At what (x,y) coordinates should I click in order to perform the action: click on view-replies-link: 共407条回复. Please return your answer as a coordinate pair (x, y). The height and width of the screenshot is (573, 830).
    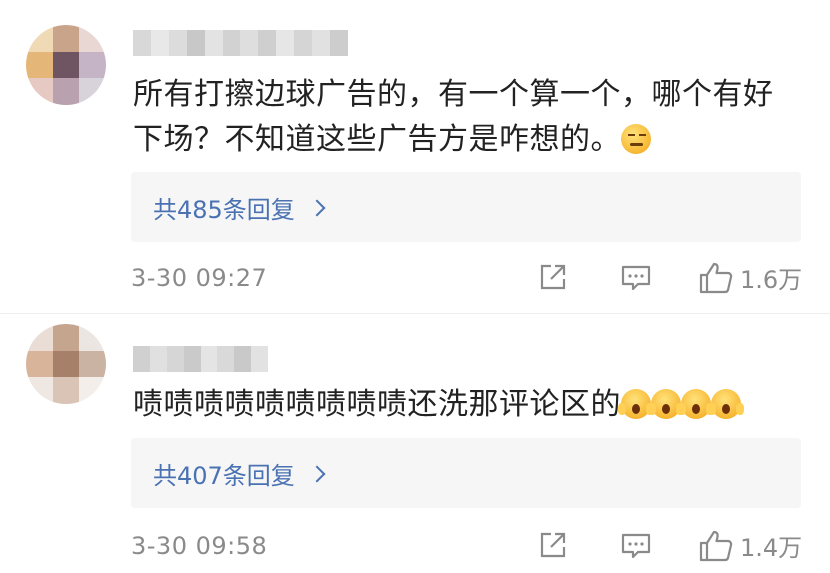
    Looking at the image, I should click on (239, 473).